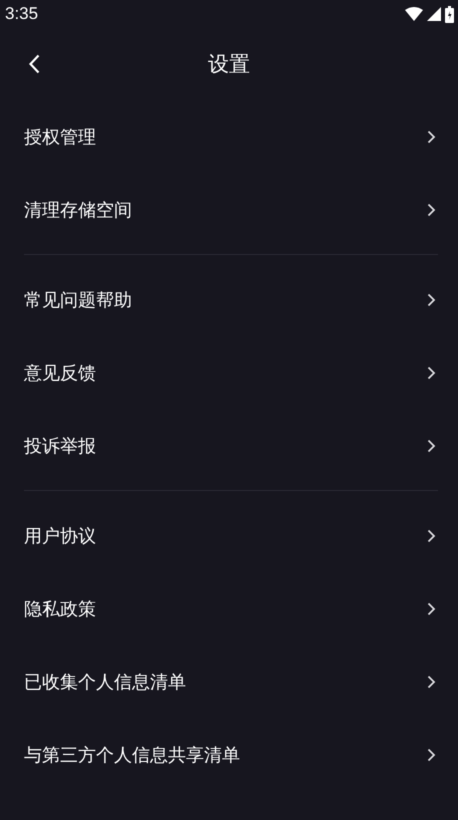  I want to click on settings-item: 已收集个人信息清单, so click(229, 681).